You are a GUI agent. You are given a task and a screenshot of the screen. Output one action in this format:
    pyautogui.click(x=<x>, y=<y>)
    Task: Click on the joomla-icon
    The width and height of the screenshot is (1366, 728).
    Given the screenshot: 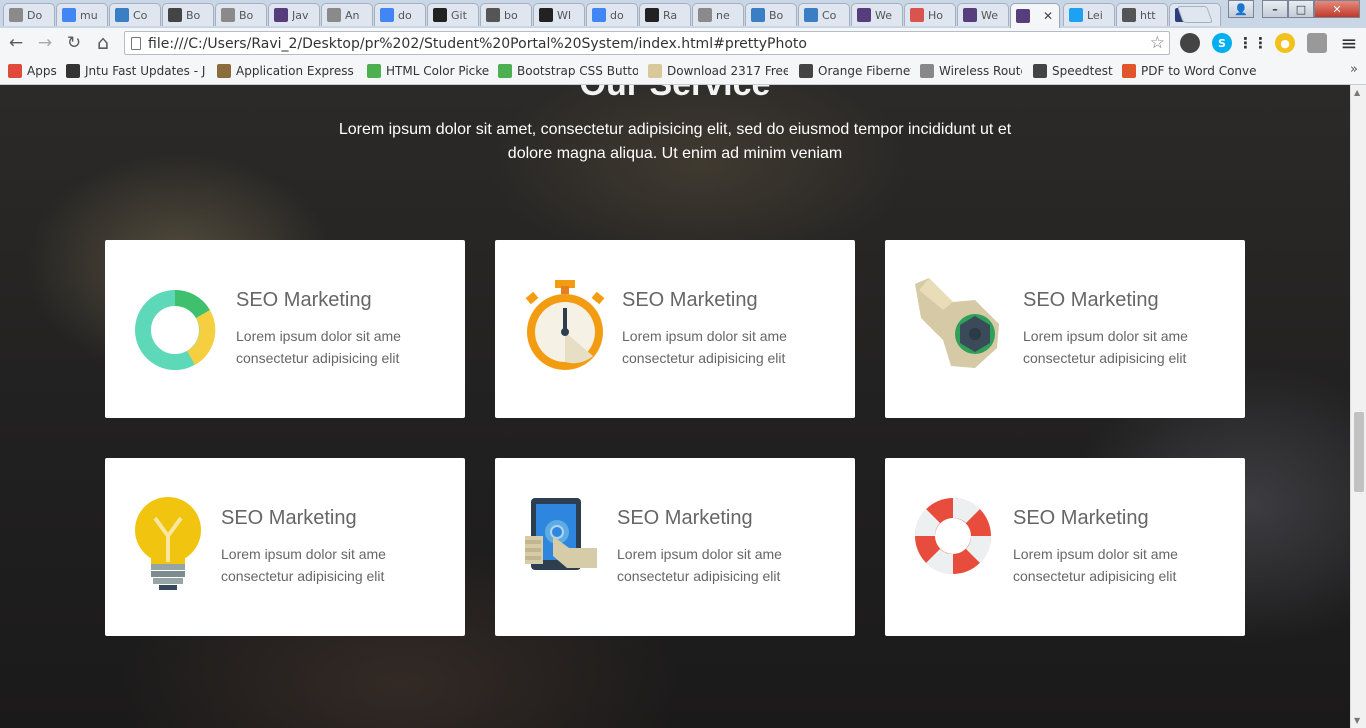 What is the action you would take?
    pyautogui.click(x=917, y=15)
    